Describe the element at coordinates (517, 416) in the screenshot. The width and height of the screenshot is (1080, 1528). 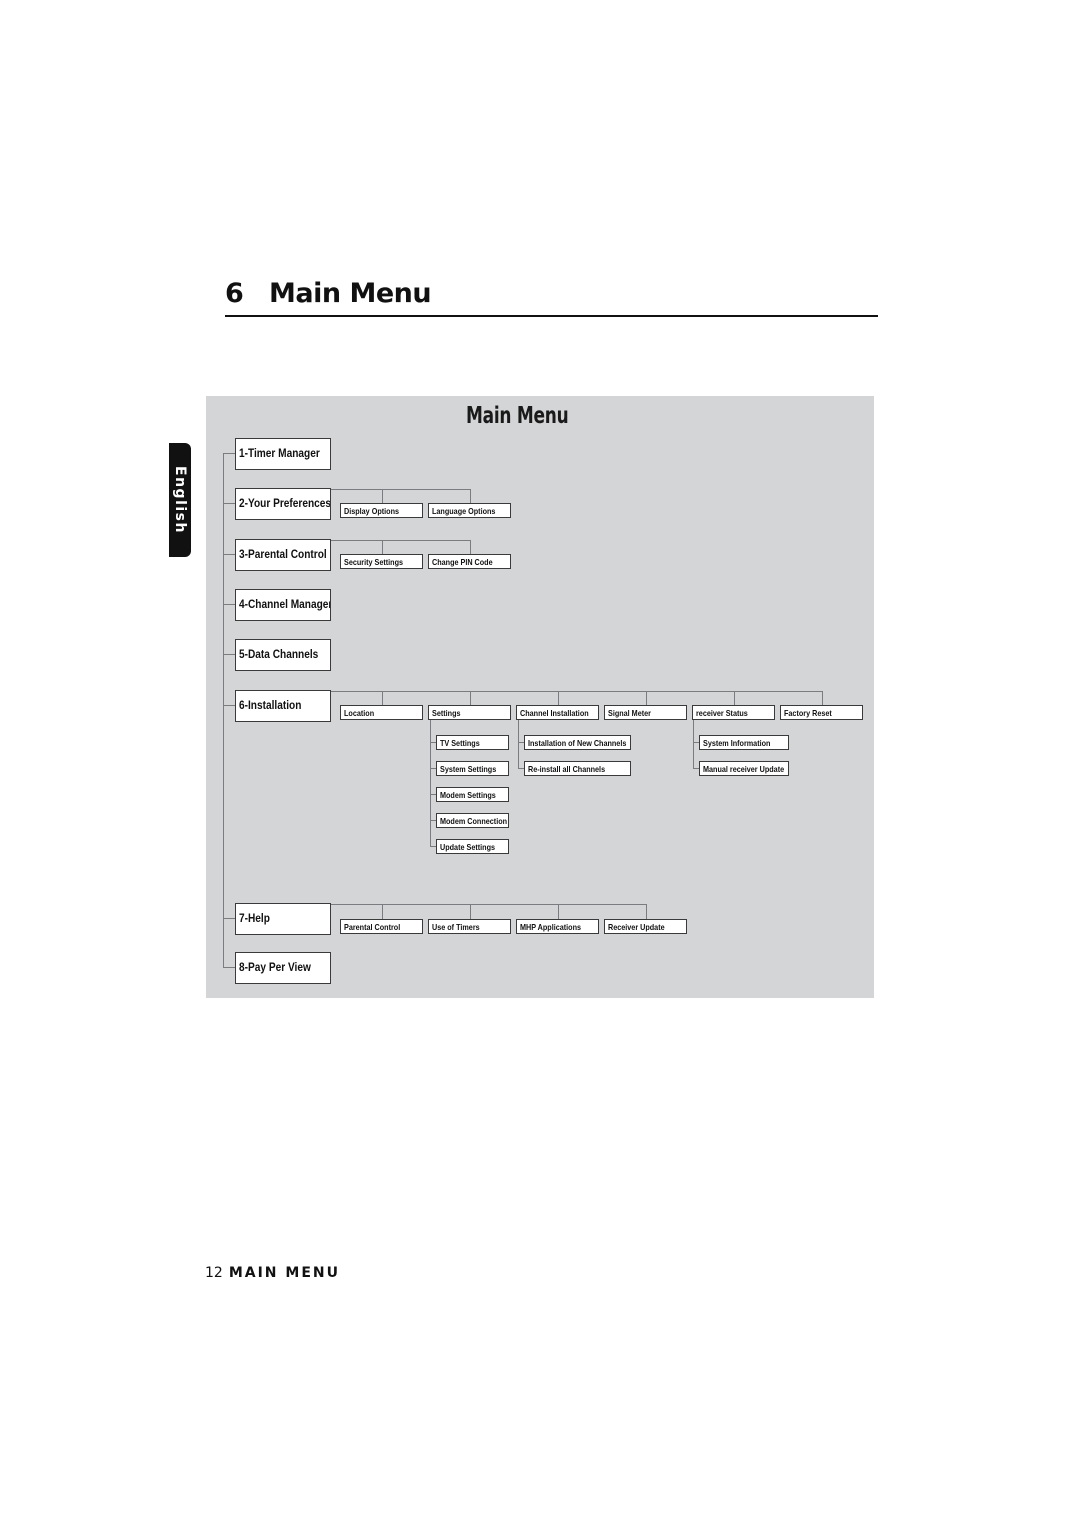
I see `diagram-title: Main Menu` at that location.